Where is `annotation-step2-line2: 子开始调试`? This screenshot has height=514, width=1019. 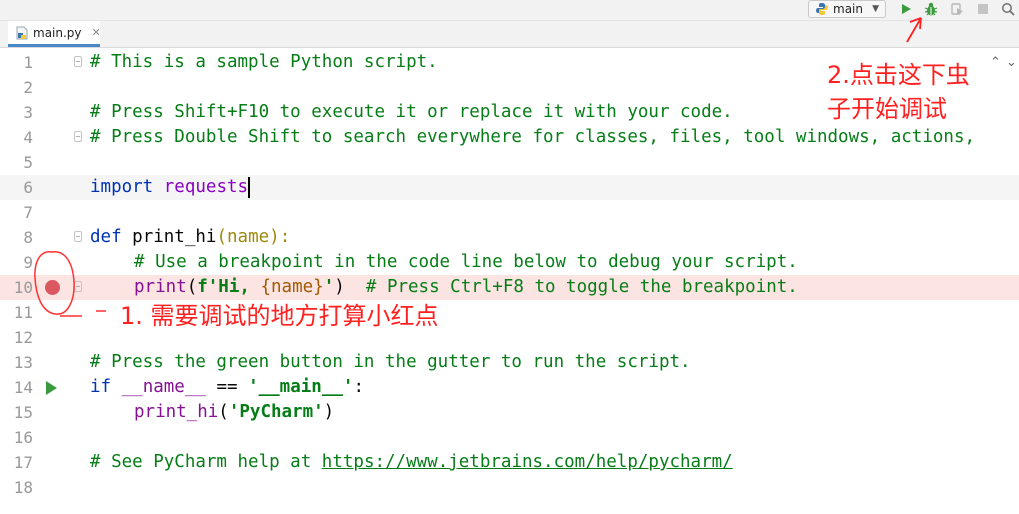
annotation-step2-line2: 子开始调试 is located at coordinates (887, 109).